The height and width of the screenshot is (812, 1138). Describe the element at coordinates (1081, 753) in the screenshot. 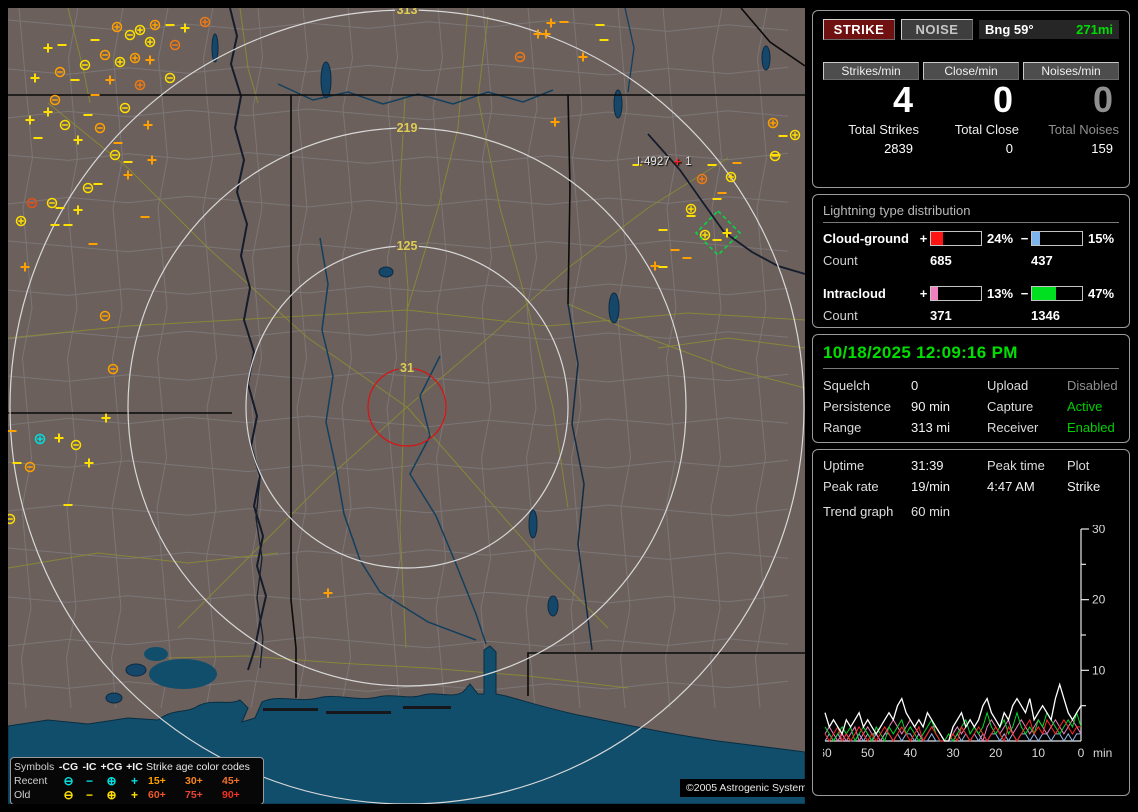

I see `svg-text: 0` at that location.